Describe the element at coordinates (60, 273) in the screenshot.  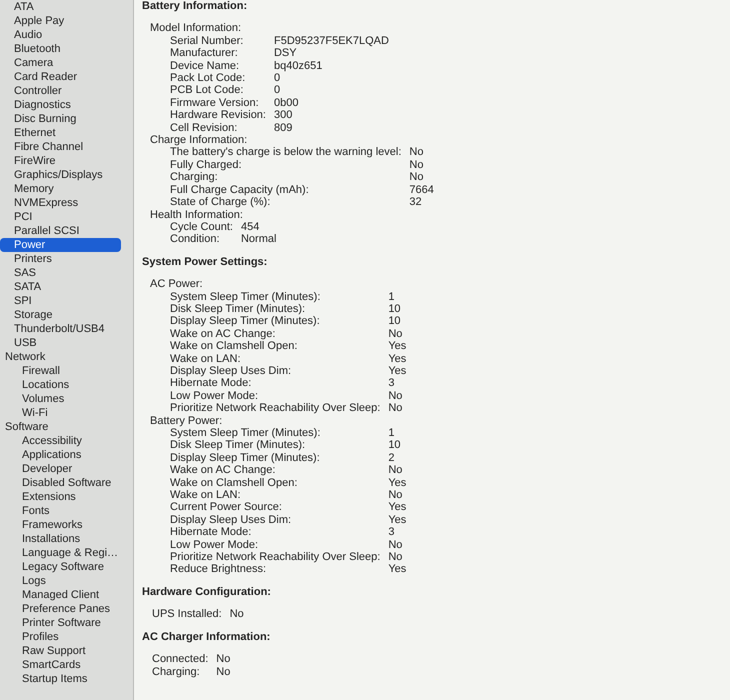
I see `sidebar-item: SAS` at that location.